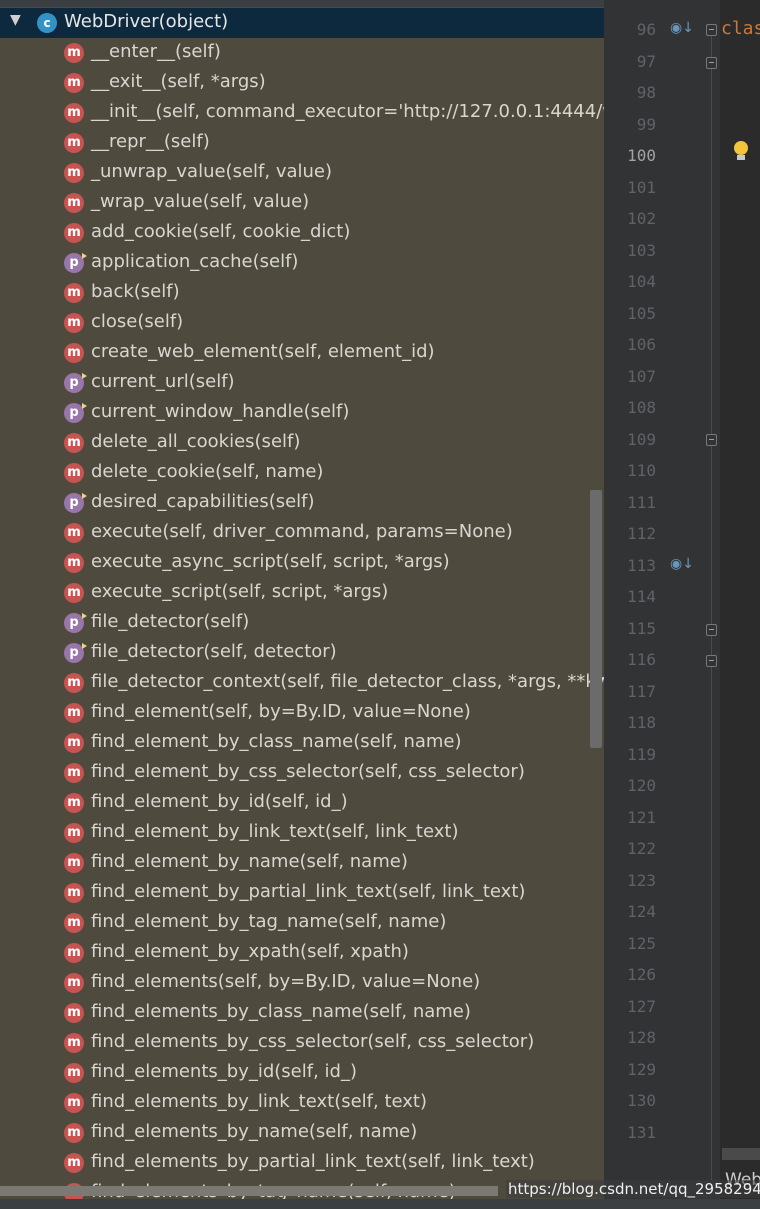 This screenshot has width=760, height=1209. Describe the element at coordinates (276, 741) in the screenshot. I see `tree-item-label: find_element_by_class_name(self, name)` at that location.